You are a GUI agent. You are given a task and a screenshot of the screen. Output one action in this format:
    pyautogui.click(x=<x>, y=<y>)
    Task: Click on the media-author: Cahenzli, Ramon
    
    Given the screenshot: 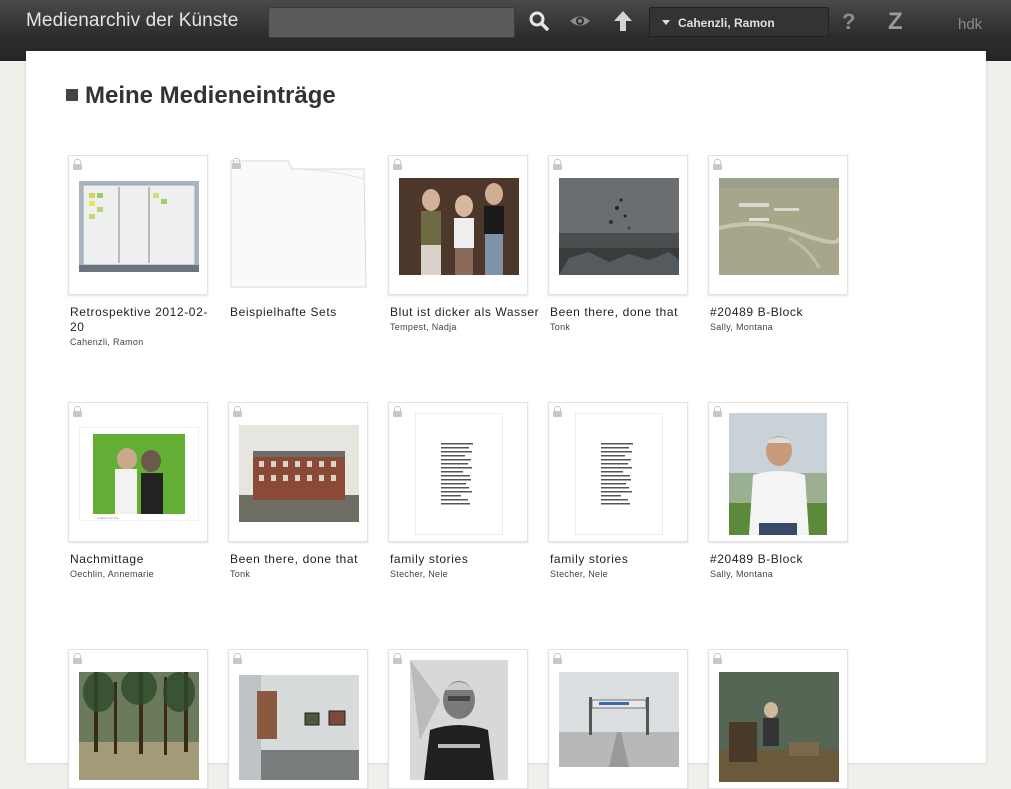 What is the action you would take?
    pyautogui.click(x=145, y=342)
    